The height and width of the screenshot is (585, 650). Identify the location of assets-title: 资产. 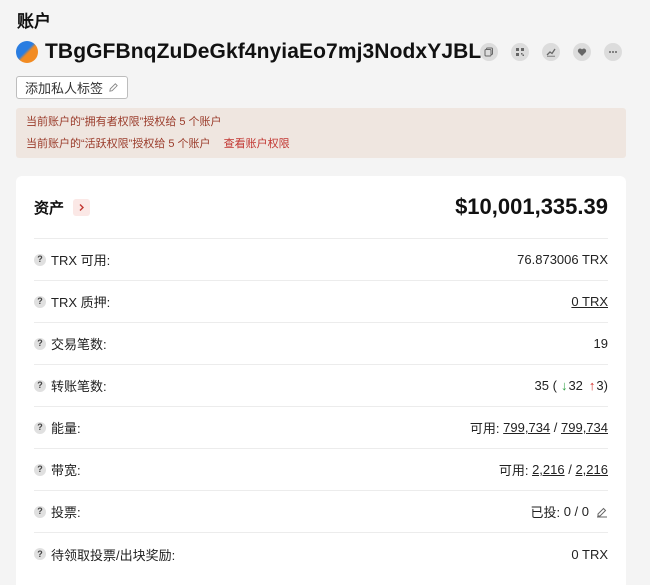
(49, 208).